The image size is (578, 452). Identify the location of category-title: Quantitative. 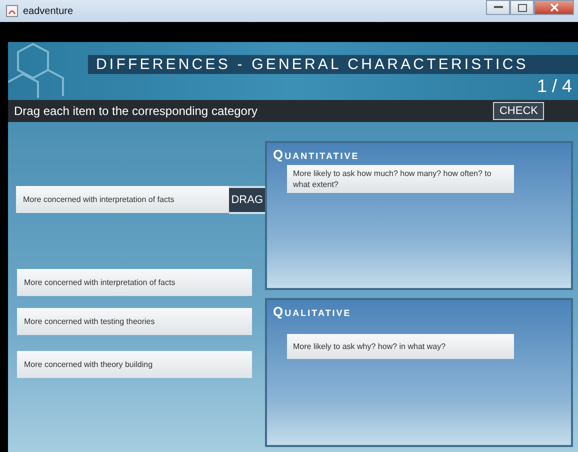
(316, 154).